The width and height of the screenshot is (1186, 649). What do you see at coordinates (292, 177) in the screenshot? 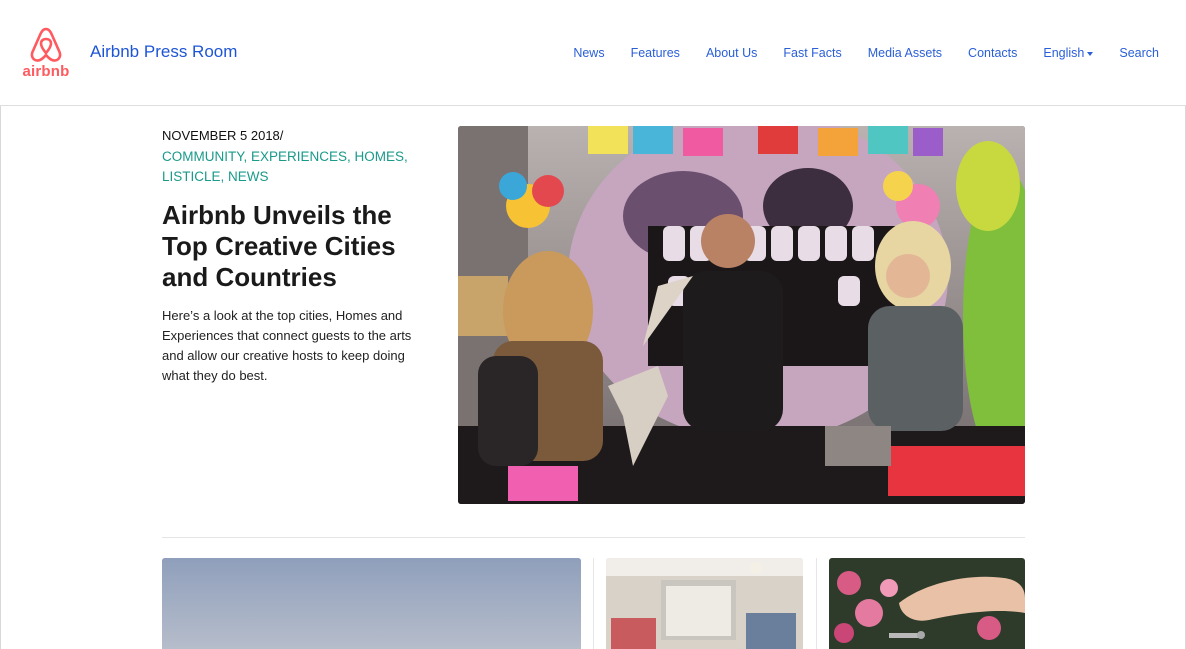
I see `category-links-line-2: LISTICLE, NEWS` at bounding box center [292, 177].